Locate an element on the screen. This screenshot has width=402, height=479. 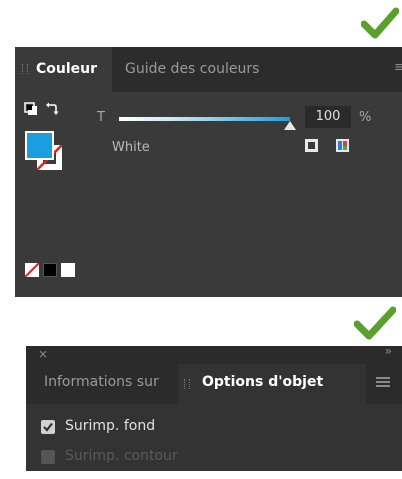
color-panel-tabbar: Couleur Guide des couleurs ≡ is located at coordinates (208, 69).